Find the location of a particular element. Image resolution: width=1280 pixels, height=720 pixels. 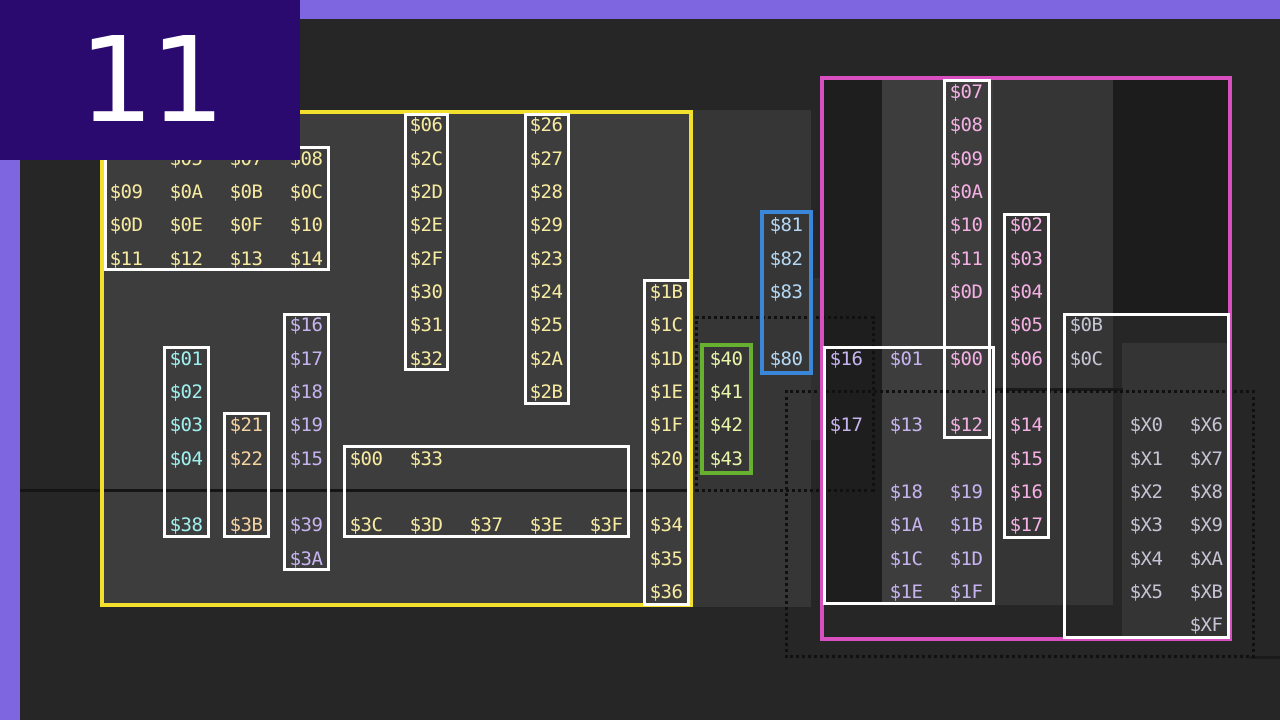

address-label: $05 is located at coordinates (1026, 325).